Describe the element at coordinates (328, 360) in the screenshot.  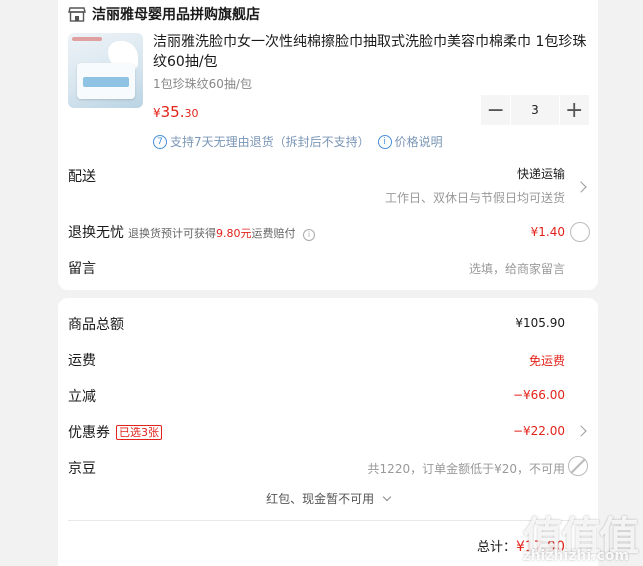
I see `shipping-row: 运费 免运费` at that location.